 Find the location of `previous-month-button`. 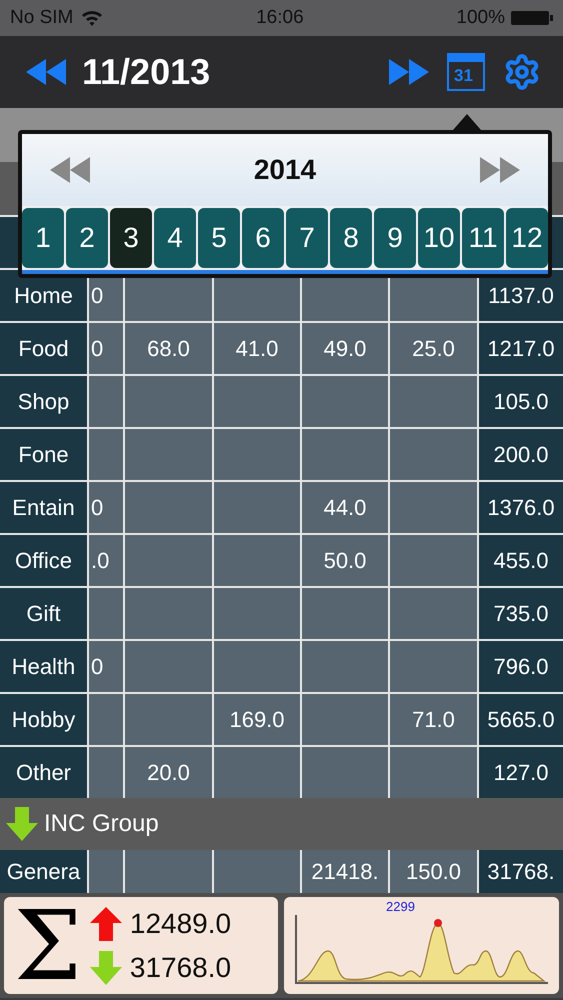

previous-month-button is located at coordinates (46, 72).